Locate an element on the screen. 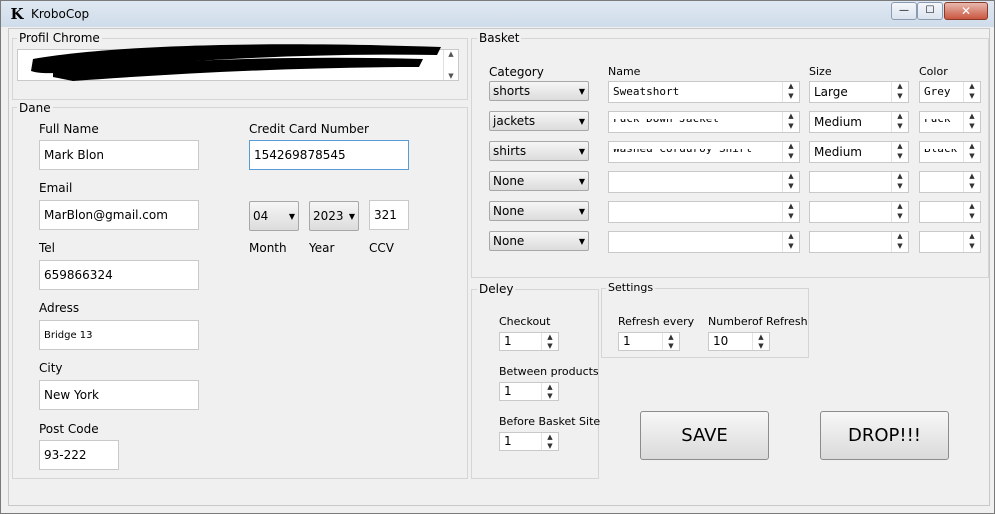 This screenshot has height=514, width=995. color-field: Fuck ▲▼ is located at coordinates (950, 122).